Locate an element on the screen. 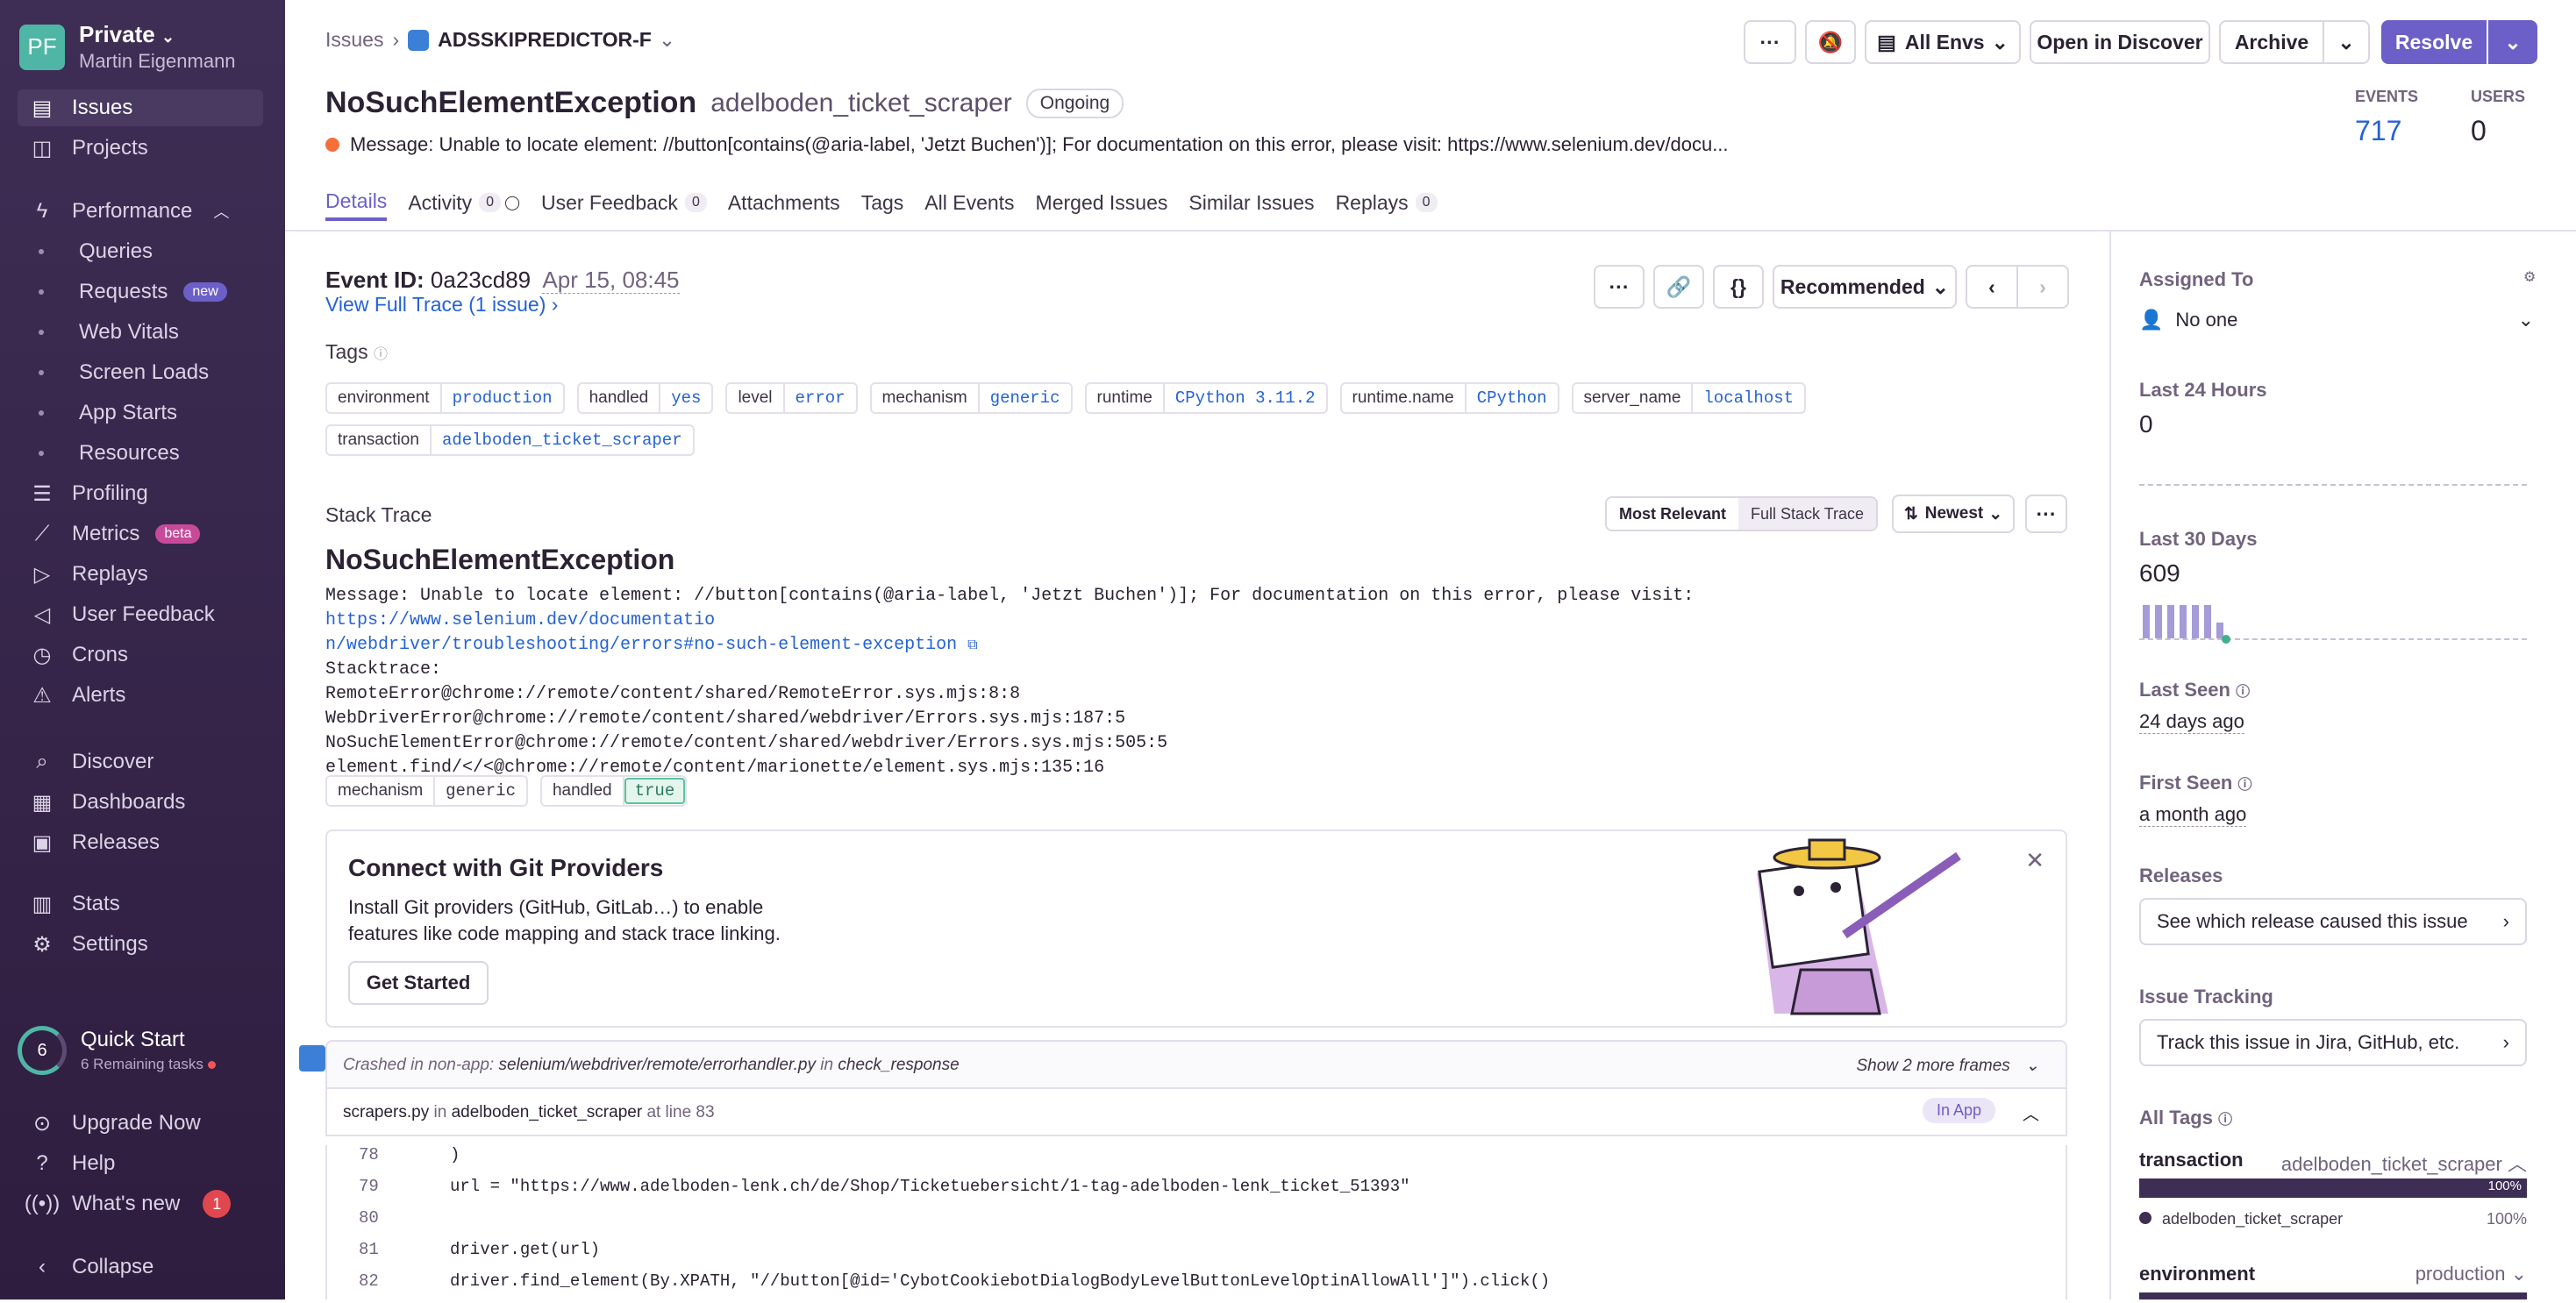  view-full-trace-link: View Full Trace (1 issue) › is located at coordinates (442, 305).